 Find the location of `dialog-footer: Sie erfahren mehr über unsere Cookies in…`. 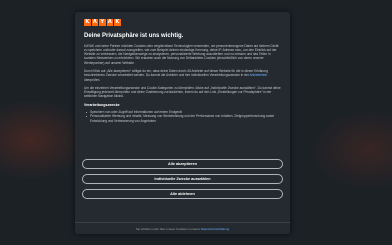

dialog-footer: Sie erfahren mehr über unsere Cookies in… is located at coordinates (182, 228).